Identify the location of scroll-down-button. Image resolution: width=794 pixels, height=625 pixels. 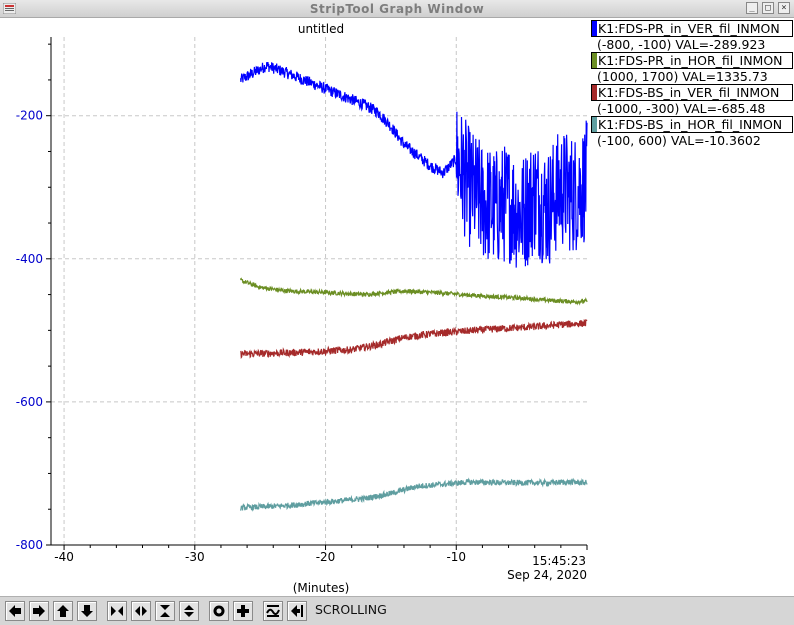
(87, 611).